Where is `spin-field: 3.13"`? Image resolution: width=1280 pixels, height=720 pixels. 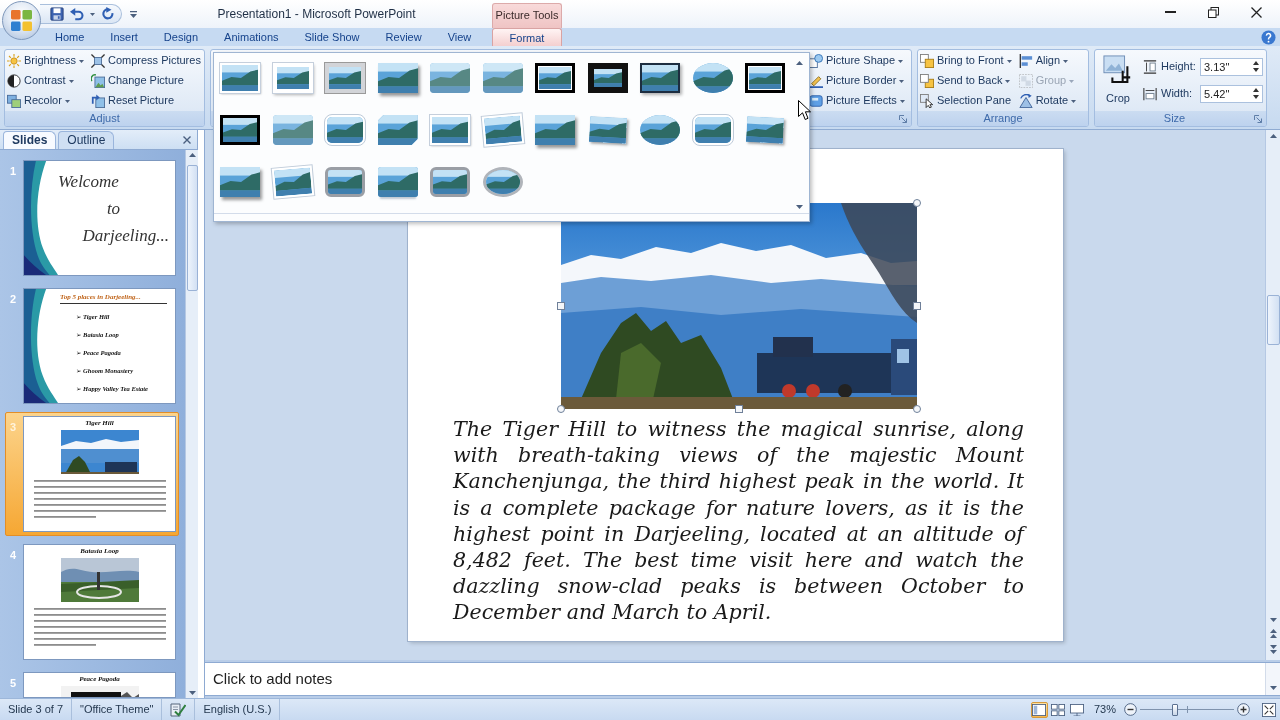
spin-field: 3.13" is located at coordinates (1231, 67).